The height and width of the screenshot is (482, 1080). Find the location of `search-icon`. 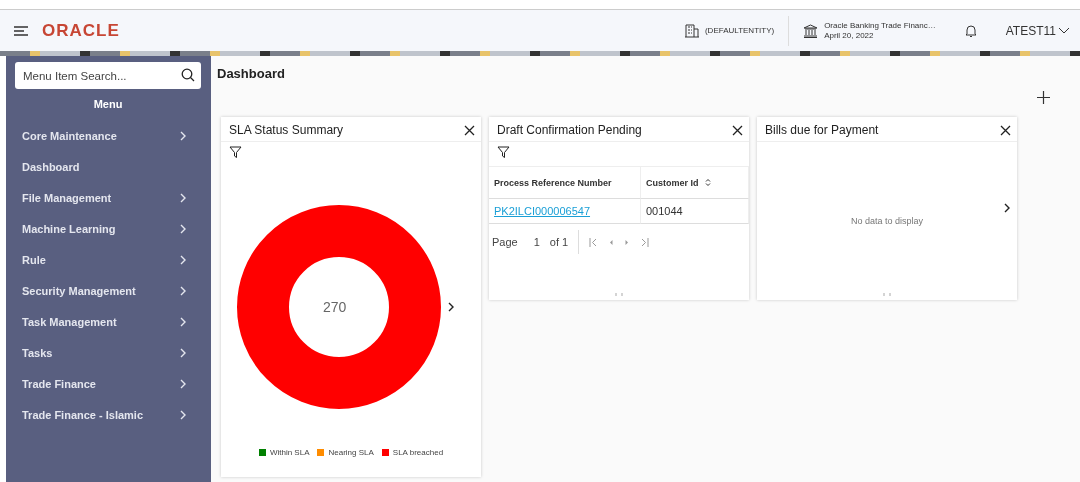

search-icon is located at coordinates (188, 75).